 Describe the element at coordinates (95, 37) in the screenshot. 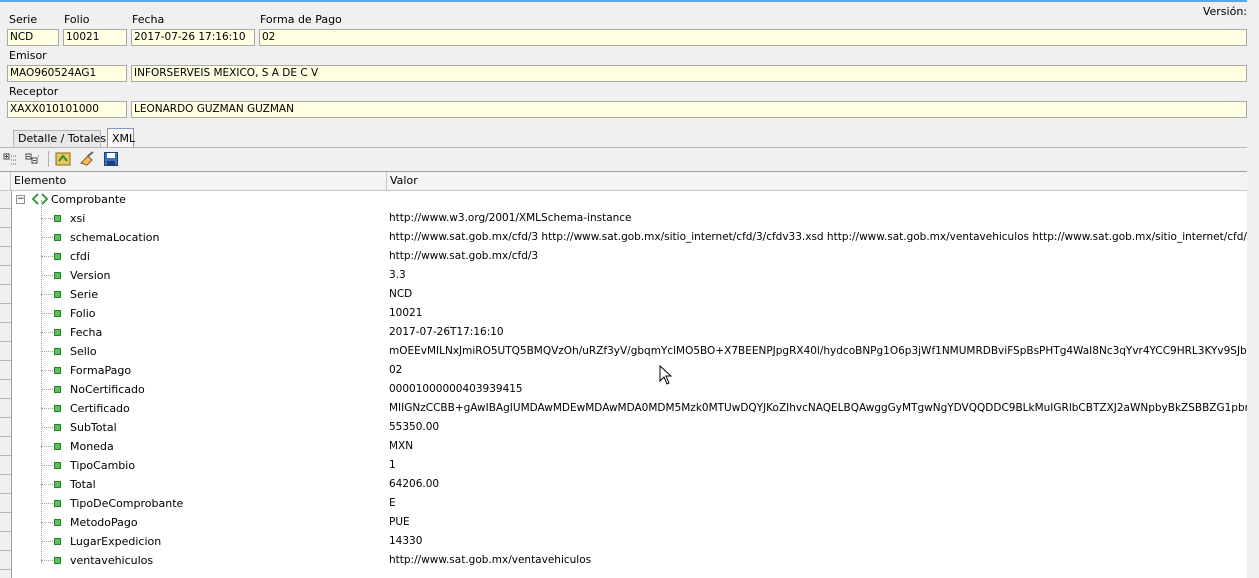

I see `folio-field: 10021` at that location.